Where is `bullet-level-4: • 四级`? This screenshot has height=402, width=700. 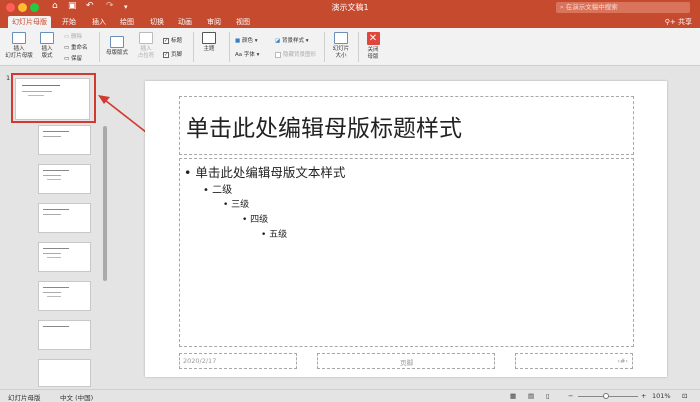
bullet-level-4: • 四级 is located at coordinates (255, 218).